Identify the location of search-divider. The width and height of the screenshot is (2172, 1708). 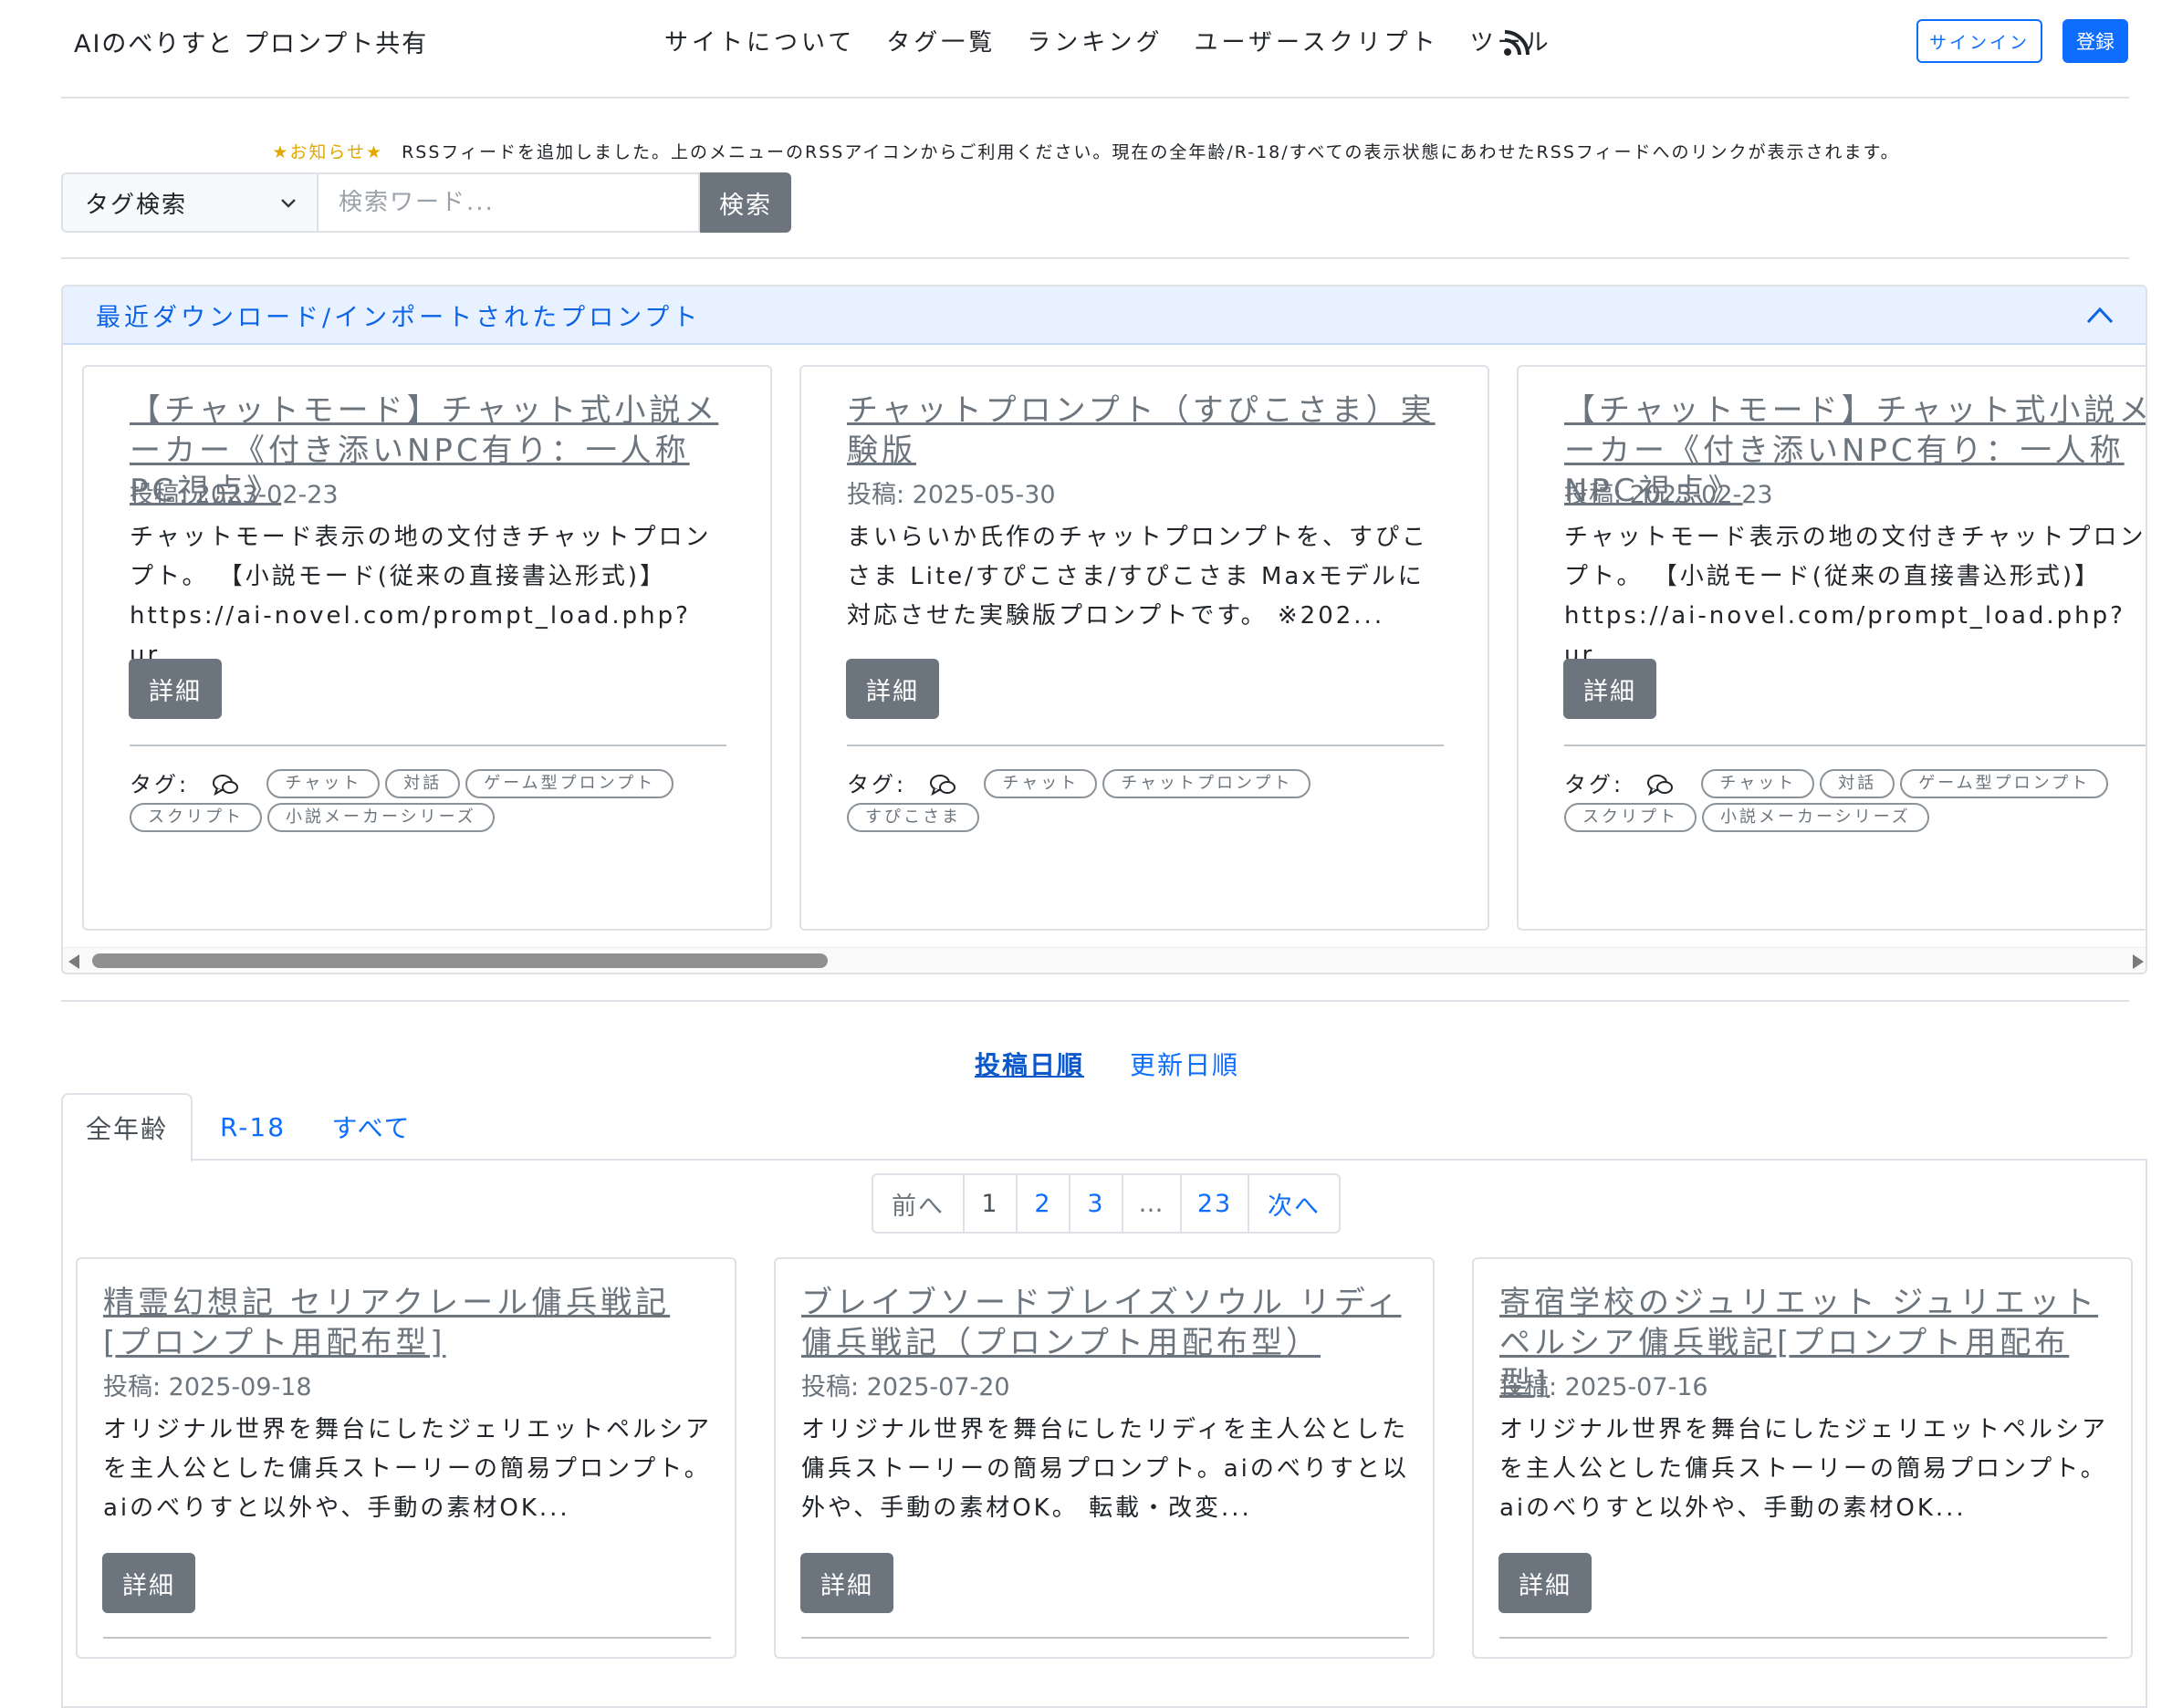
(1095, 258).